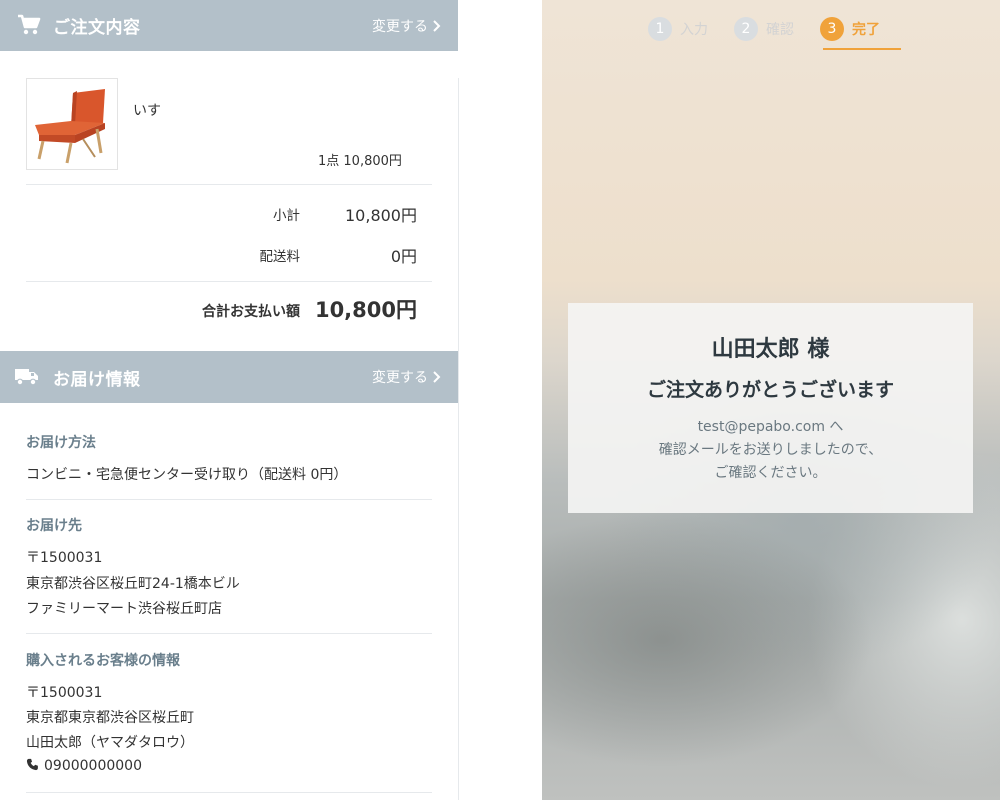 The height and width of the screenshot is (800, 1000). I want to click on subtotal-value: 10,800円, so click(381, 215).